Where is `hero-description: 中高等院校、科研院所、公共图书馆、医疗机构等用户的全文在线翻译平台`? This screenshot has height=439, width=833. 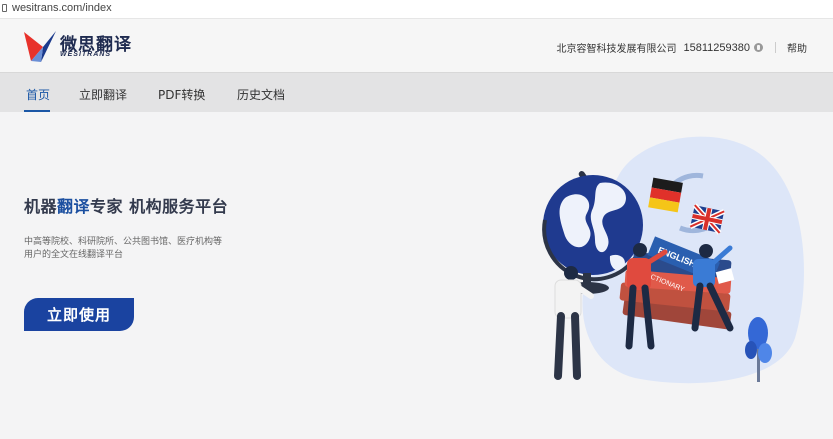 hero-description: 中高等院校、科研院所、公共图书馆、医疗机构等用户的全文在线翻译平台 is located at coordinates (123, 248).